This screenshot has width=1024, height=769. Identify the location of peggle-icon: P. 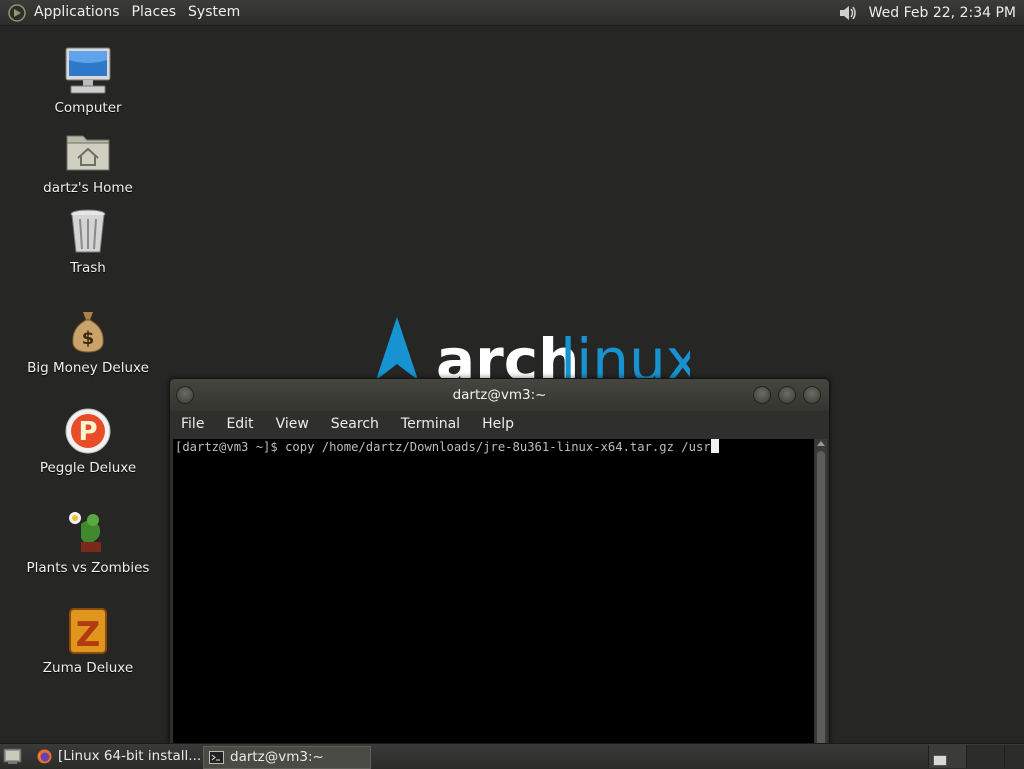
(88, 431).